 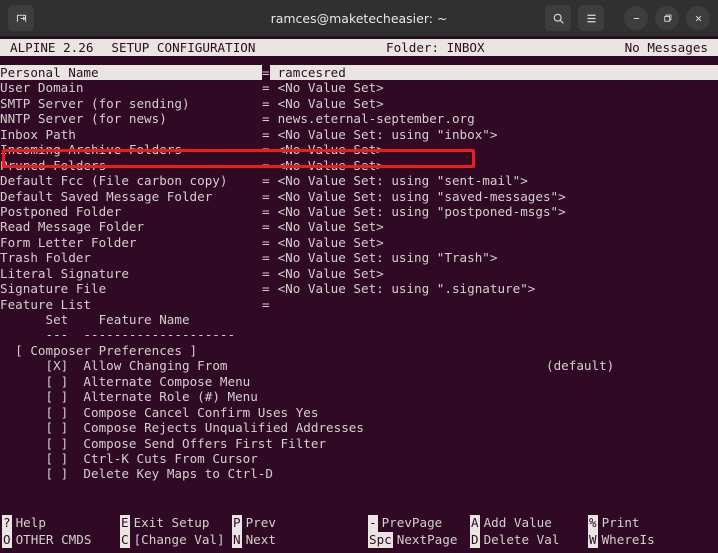 What do you see at coordinates (475, 539) in the screenshot?
I see `help-key: D` at bounding box center [475, 539].